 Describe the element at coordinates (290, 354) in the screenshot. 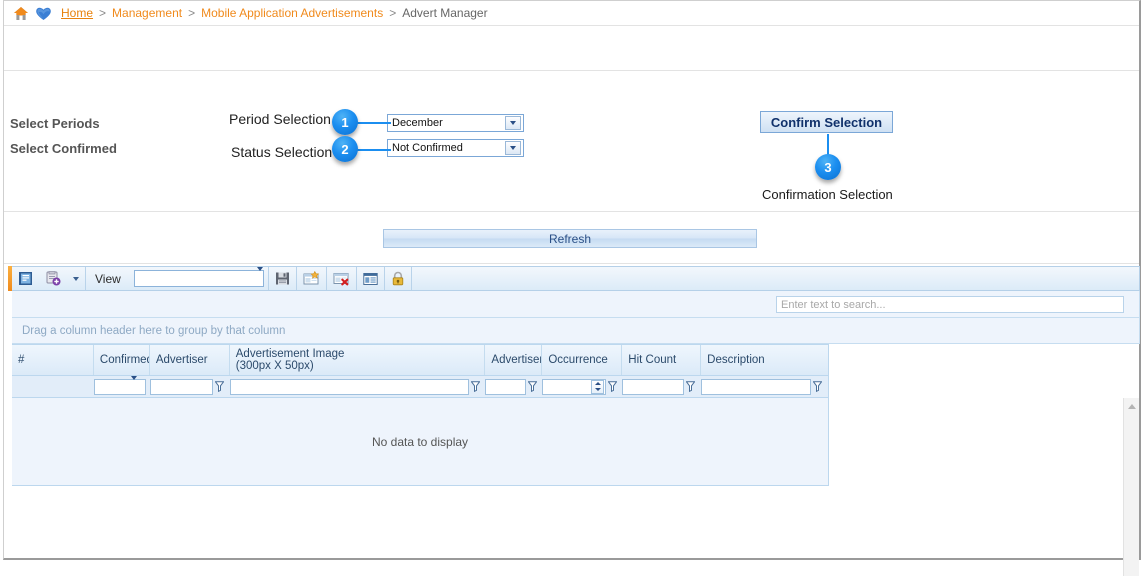

I see `column-header-advertisement-image-title: Advertisement Image` at that location.